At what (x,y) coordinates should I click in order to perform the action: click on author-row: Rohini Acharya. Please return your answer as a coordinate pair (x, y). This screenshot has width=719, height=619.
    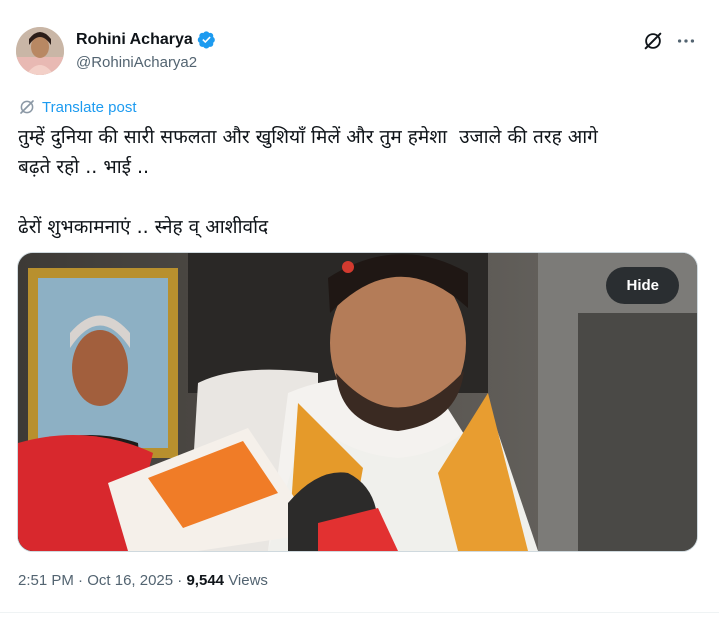
    Looking at the image, I should click on (146, 39).